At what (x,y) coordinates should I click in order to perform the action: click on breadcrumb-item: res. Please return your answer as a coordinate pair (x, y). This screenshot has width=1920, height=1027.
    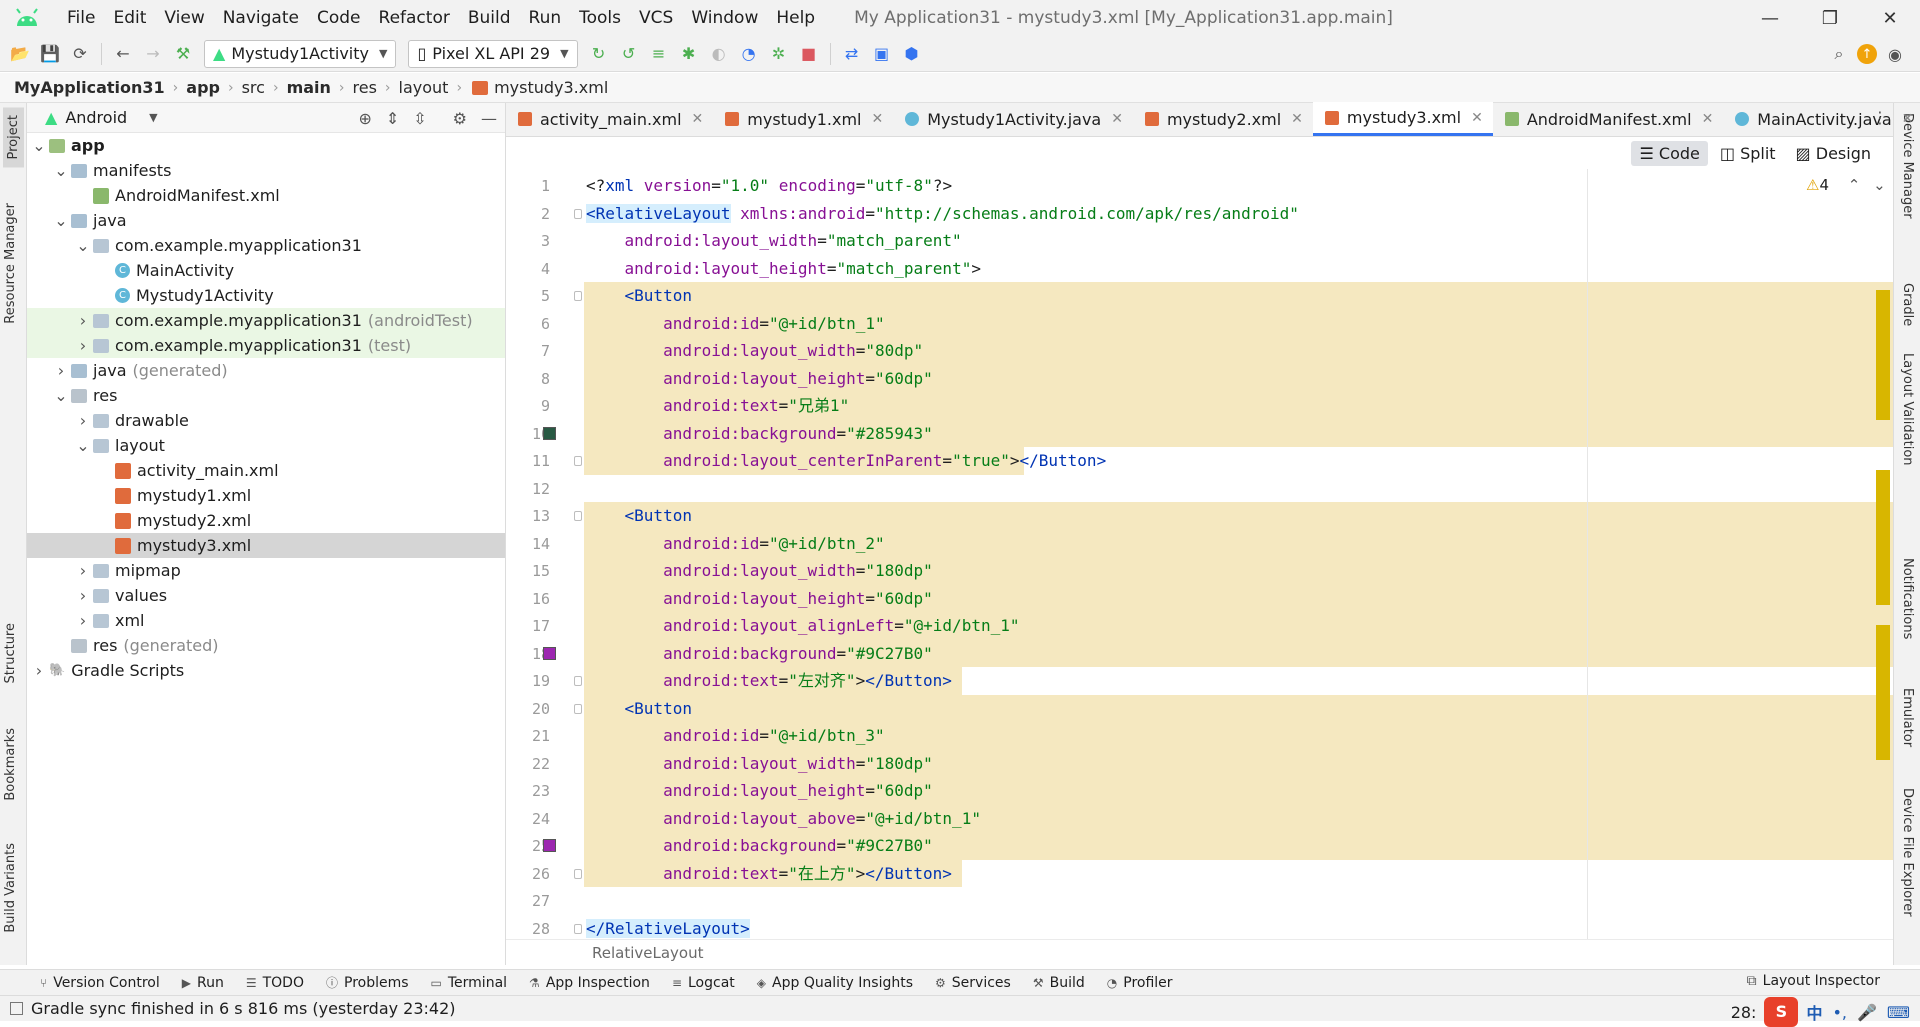
    Looking at the image, I should click on (365, 87).